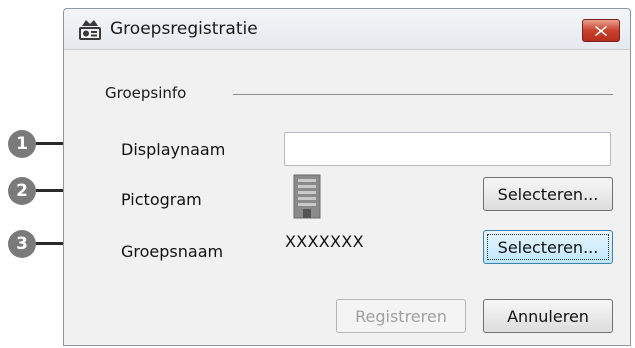  I want to click on callout-3: 3, so click(22, 244).